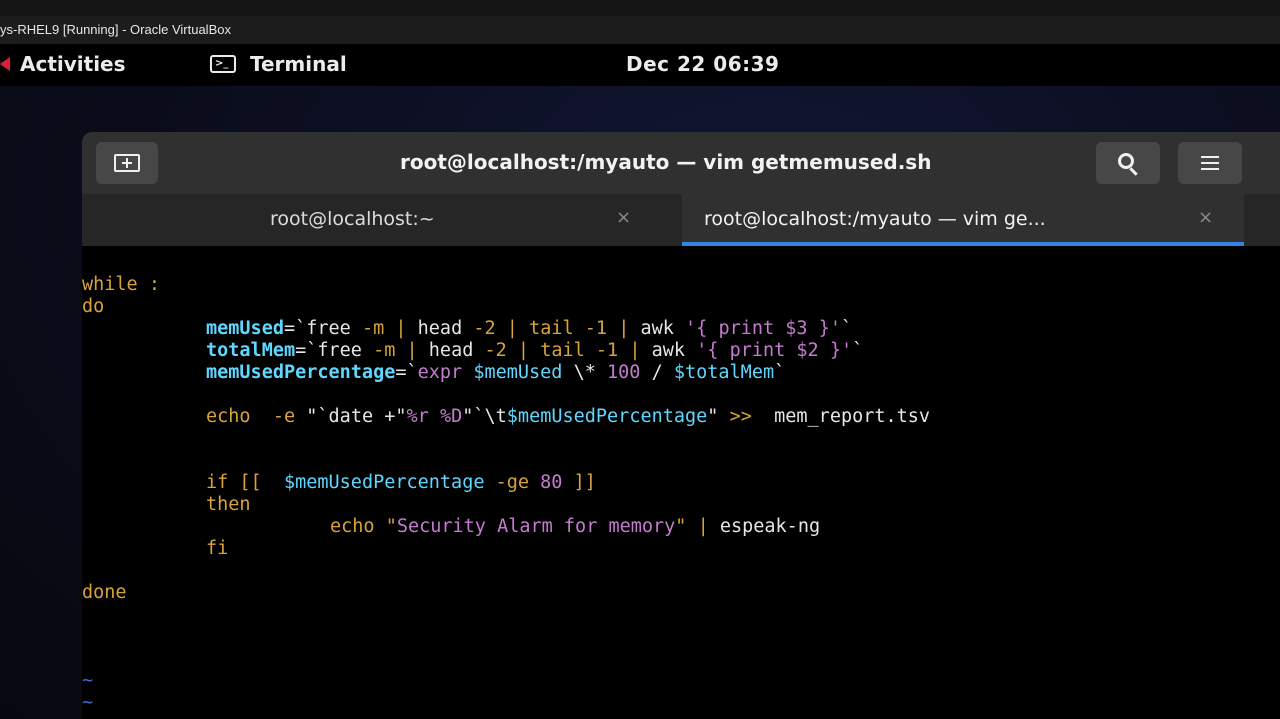 The width and height of the screenshot is (1280, 719). Describe the element at coordinates (217, 548) in the screenshot. I see `code-line: fi` at that location.